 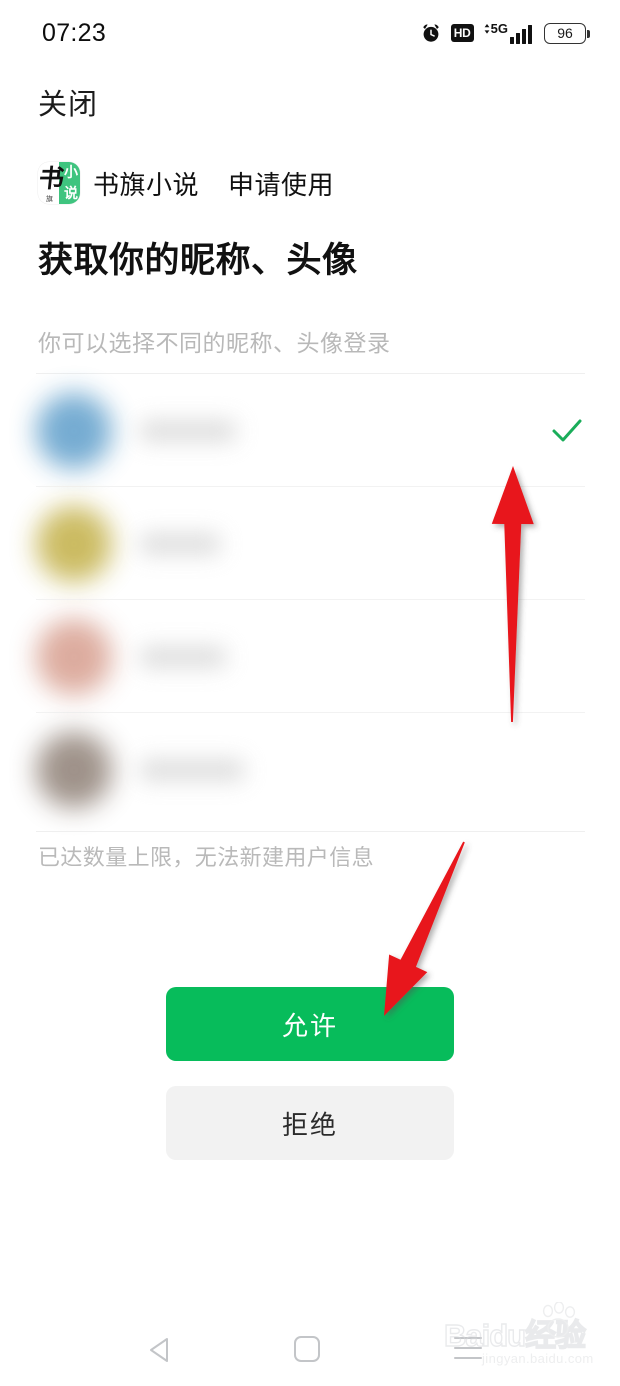 What do you see at coordinates (310, 831) in the screenshot?
I see `list-bottom-divider` at bounding box center [310, 831].